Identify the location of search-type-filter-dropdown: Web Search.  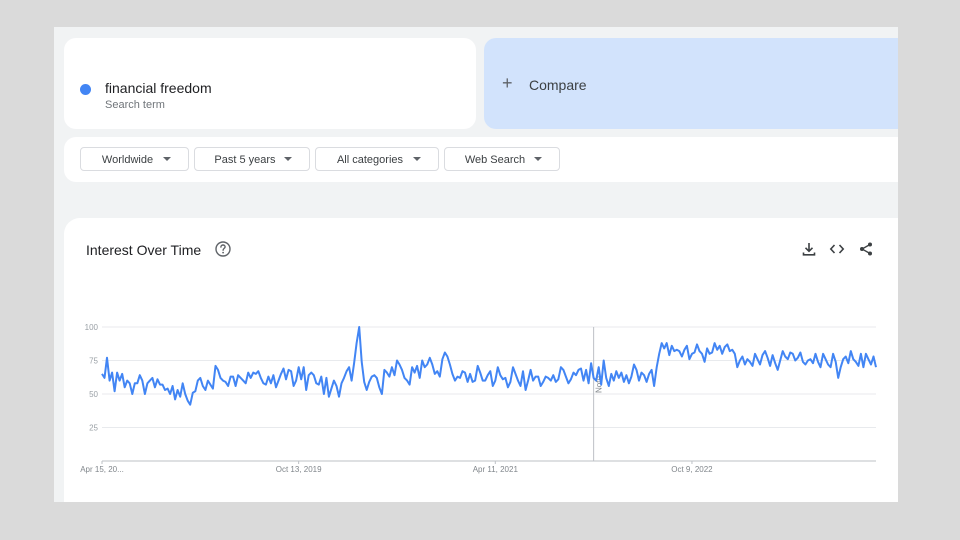
(502, 159).